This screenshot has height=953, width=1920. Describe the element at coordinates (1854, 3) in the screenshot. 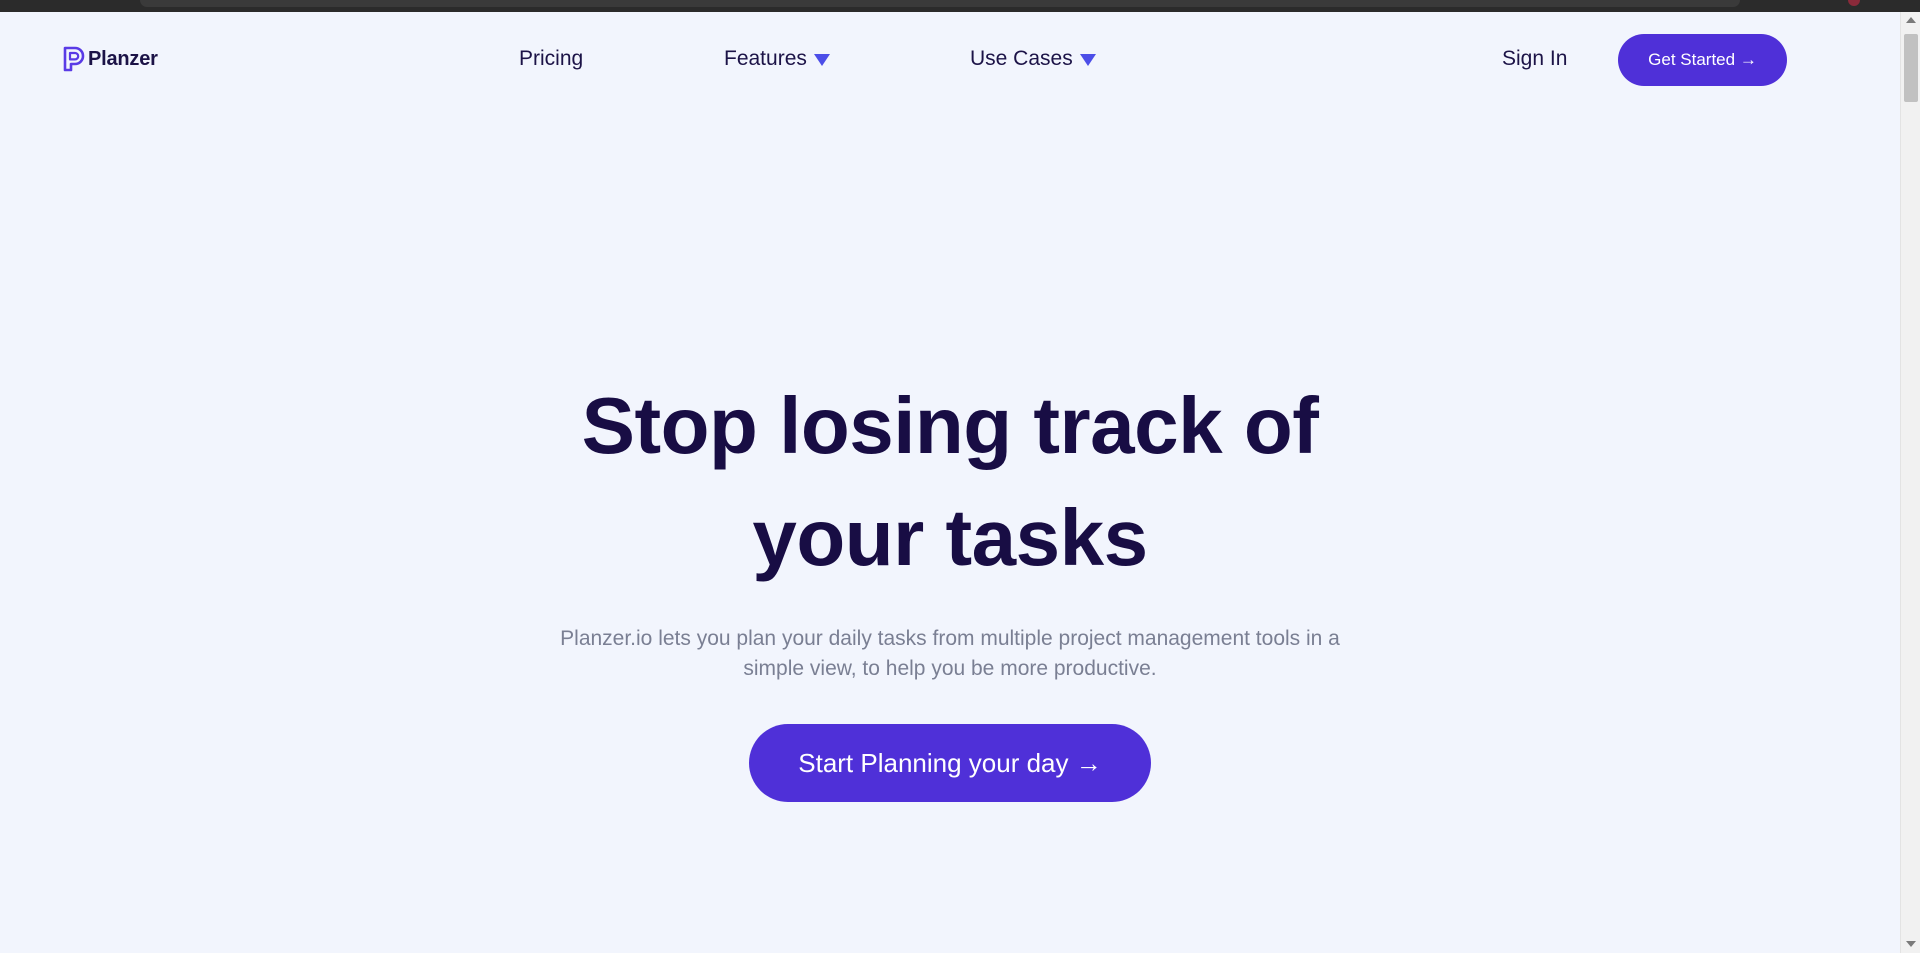

I see `browser-indicator` at that location.